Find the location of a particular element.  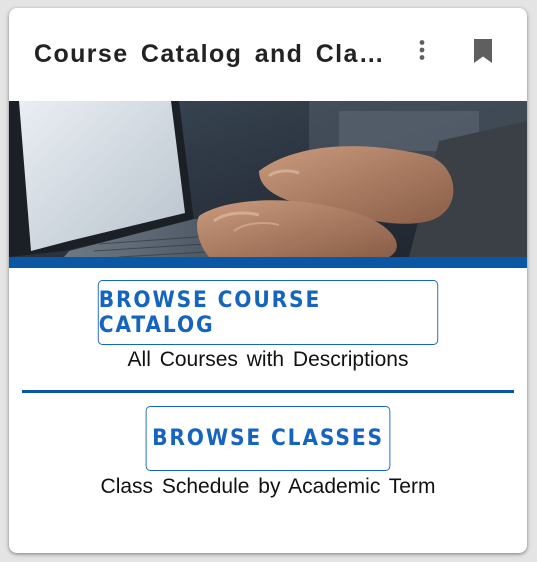

section-divider is located at coordinates (268, 391).